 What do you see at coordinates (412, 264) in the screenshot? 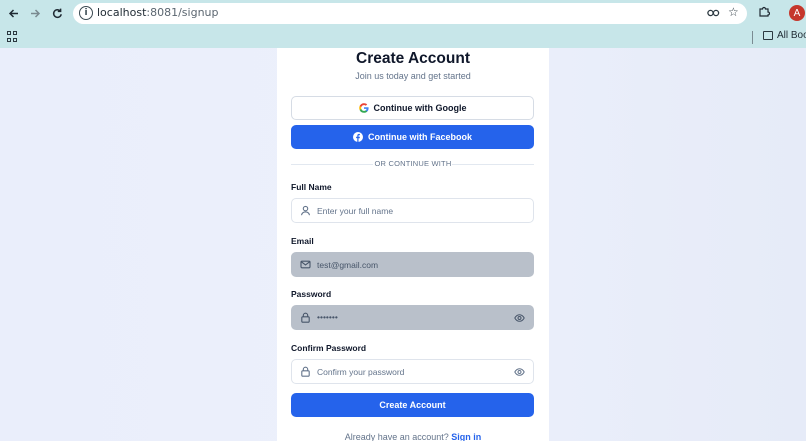
I see `email-input: test@gmail.com` at bounding box center [412, 264].